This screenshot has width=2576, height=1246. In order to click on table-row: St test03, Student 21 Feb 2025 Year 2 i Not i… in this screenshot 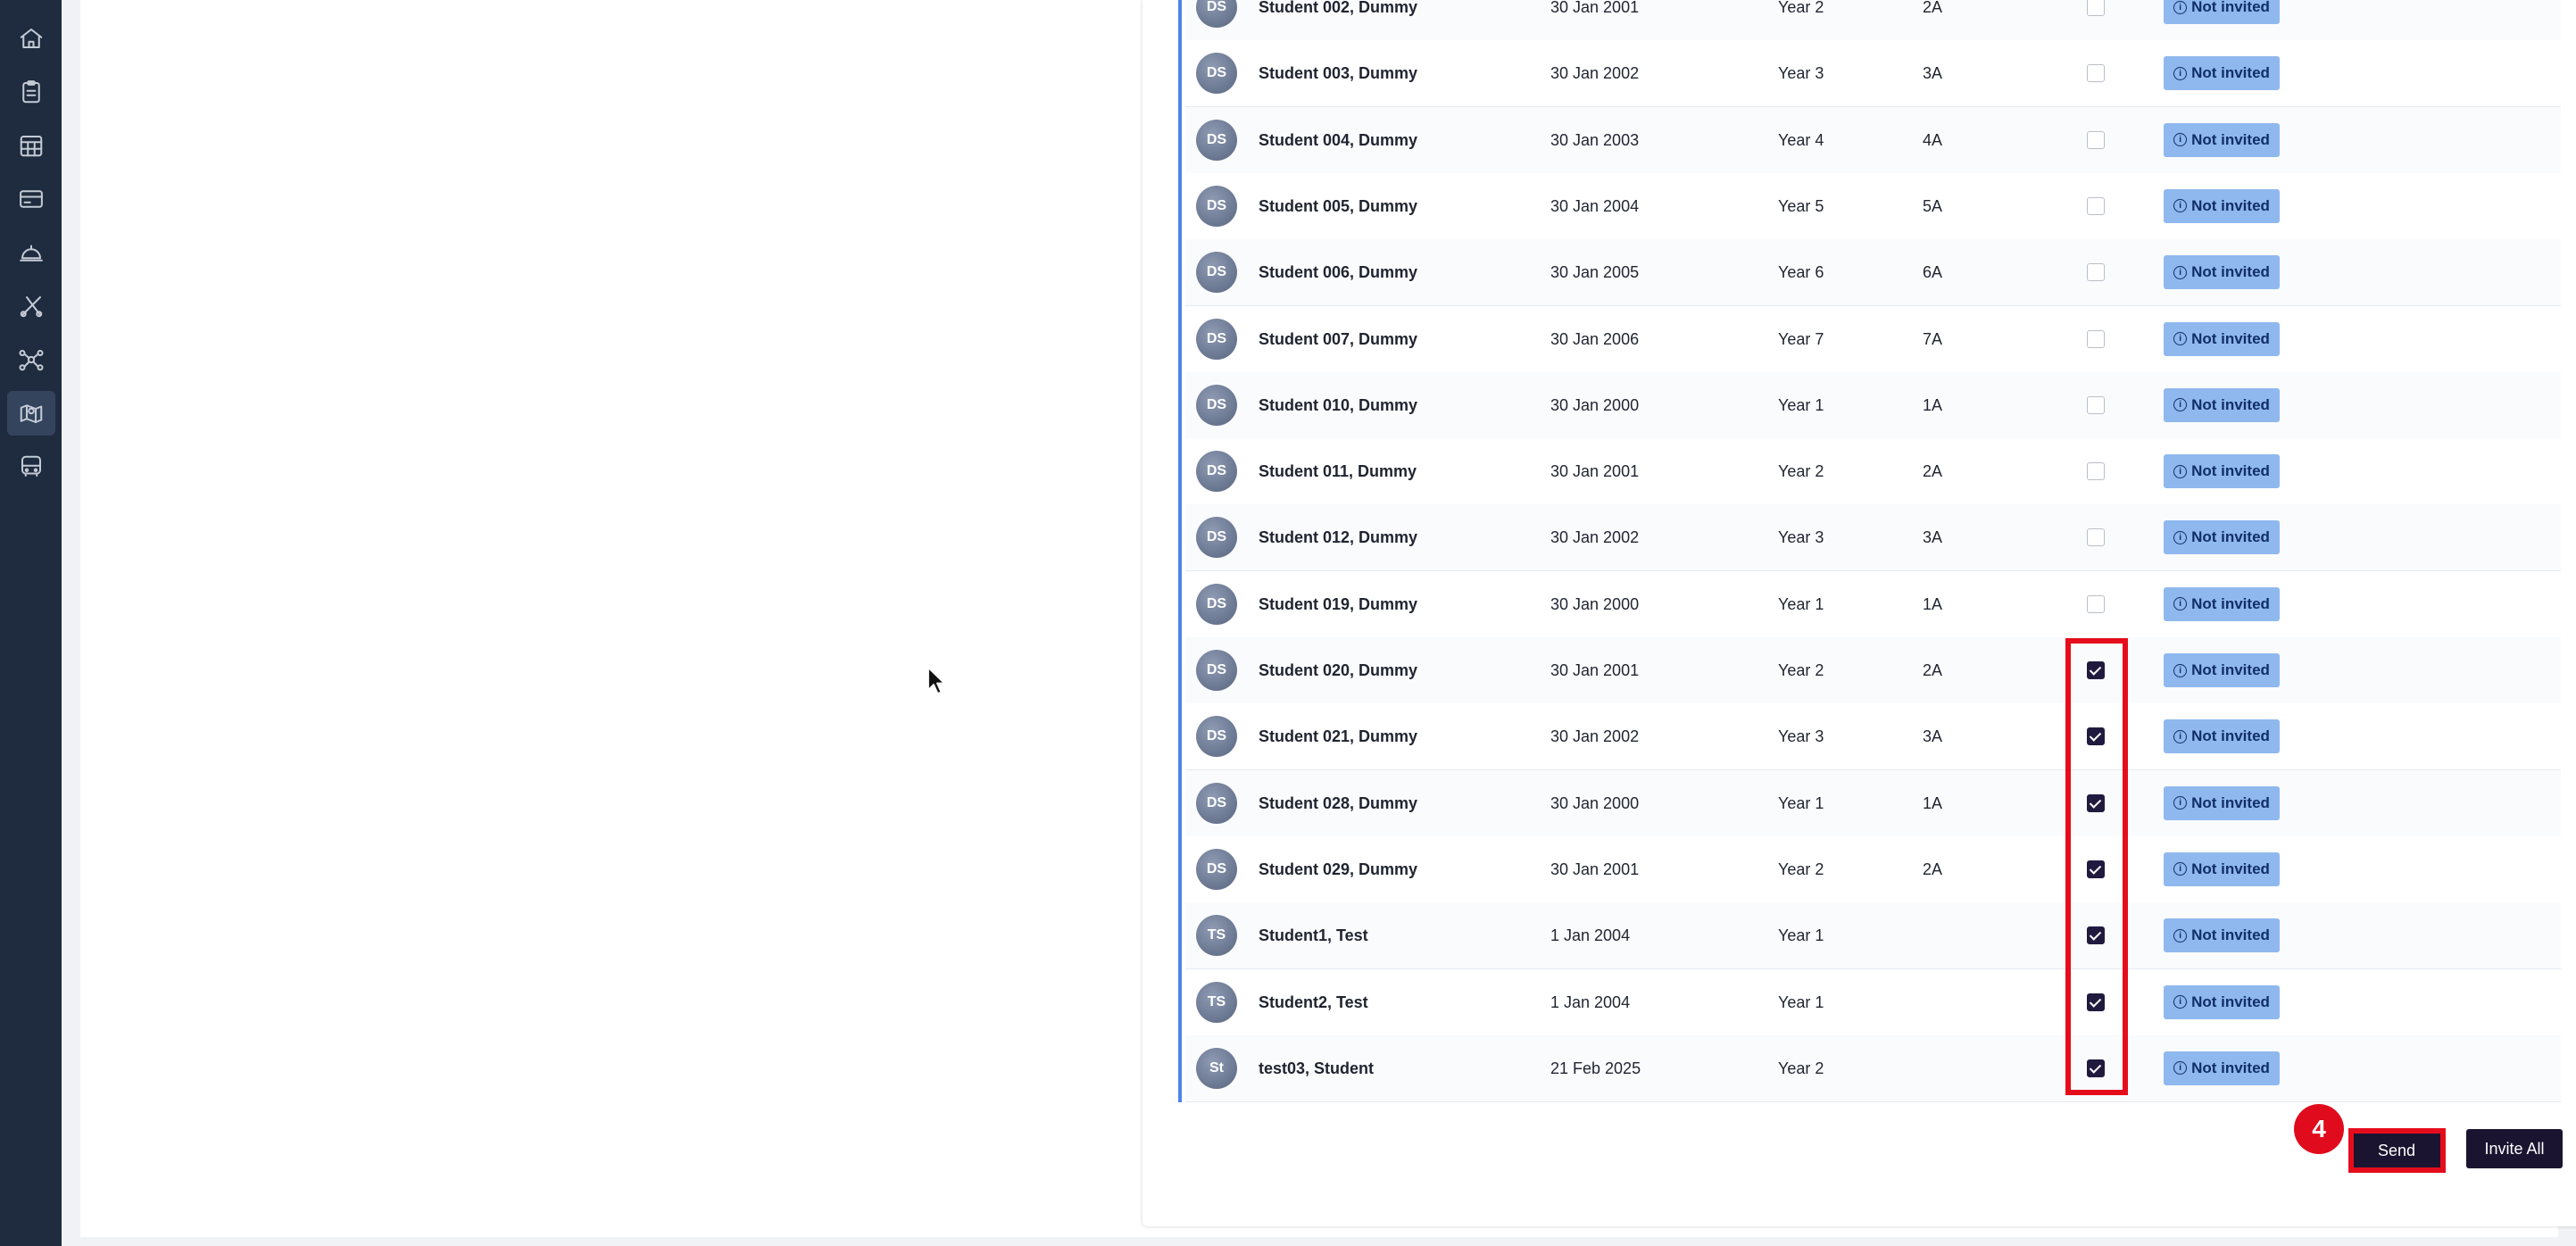, I will do `click(1873, 1068)`.